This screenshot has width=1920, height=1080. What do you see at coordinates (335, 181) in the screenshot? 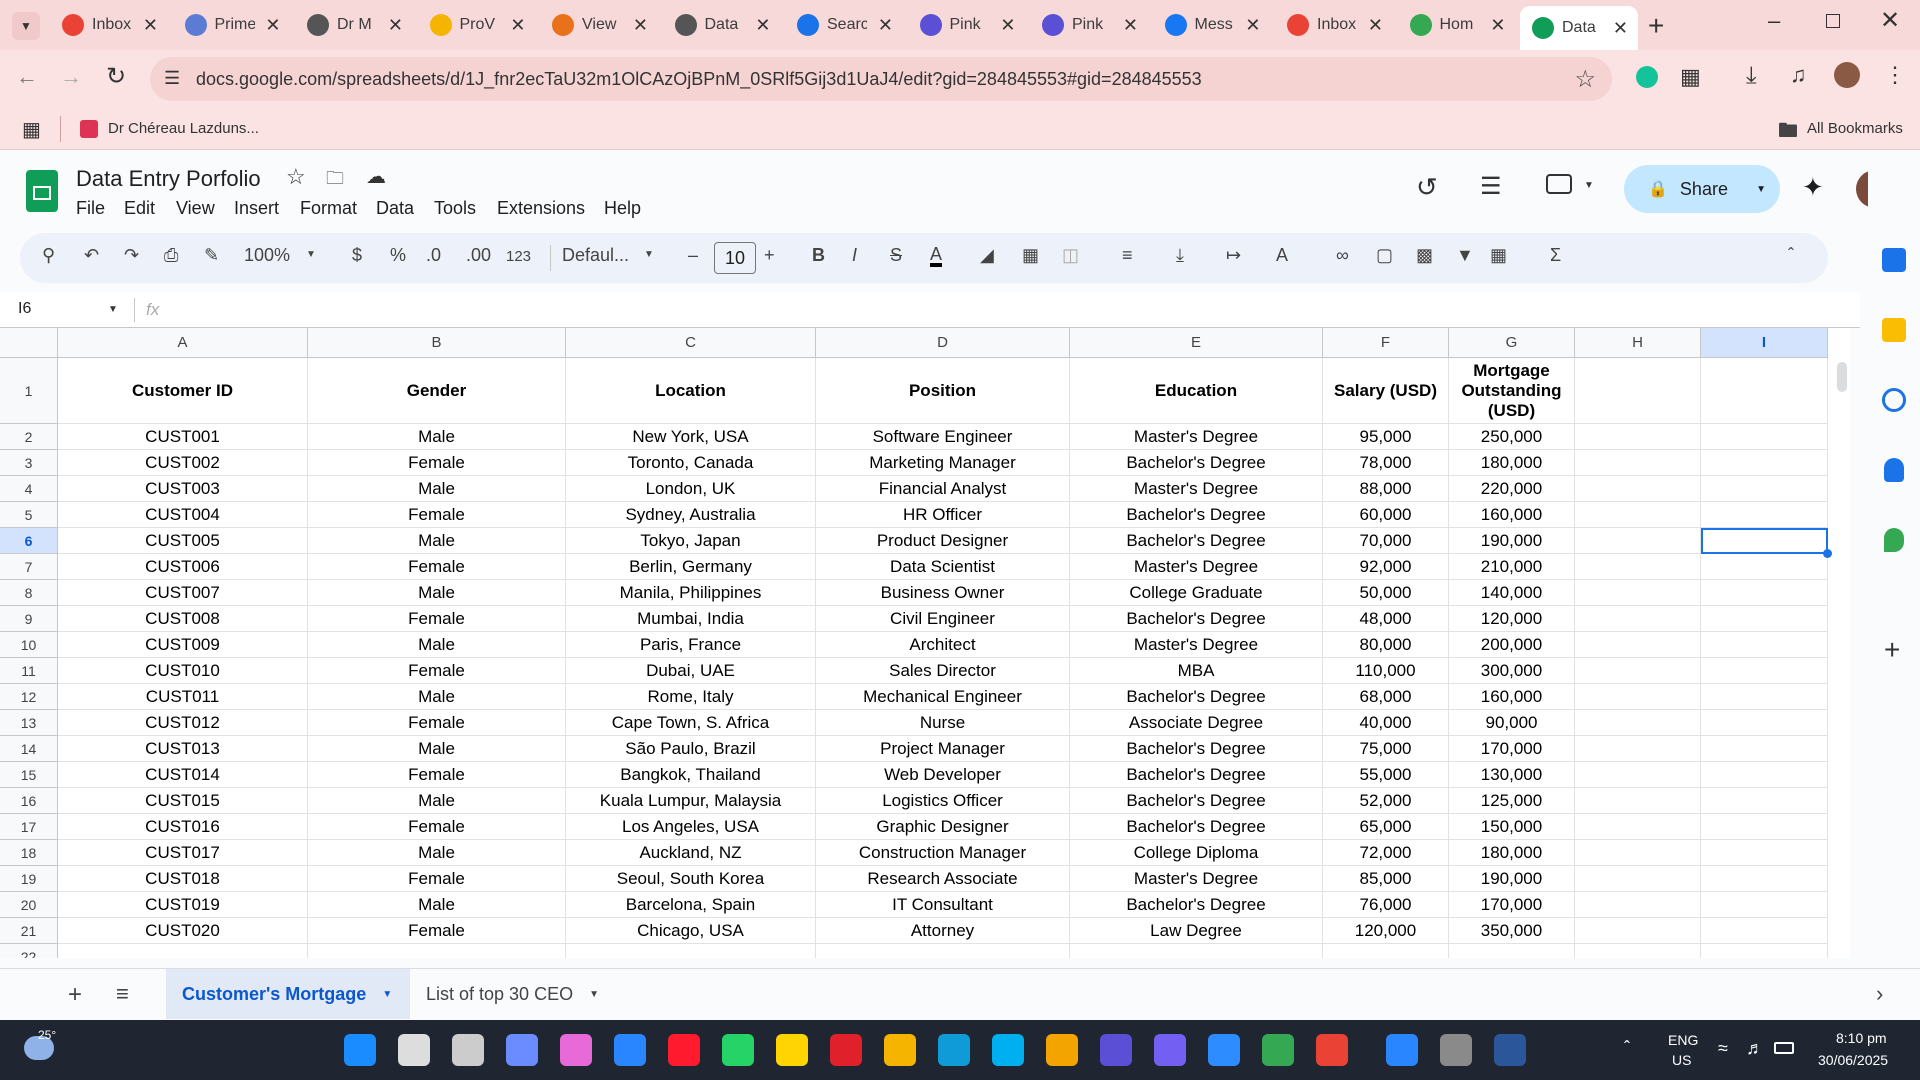
I see `move-folder-icon: 🗀` at bounding box center [335, 181].